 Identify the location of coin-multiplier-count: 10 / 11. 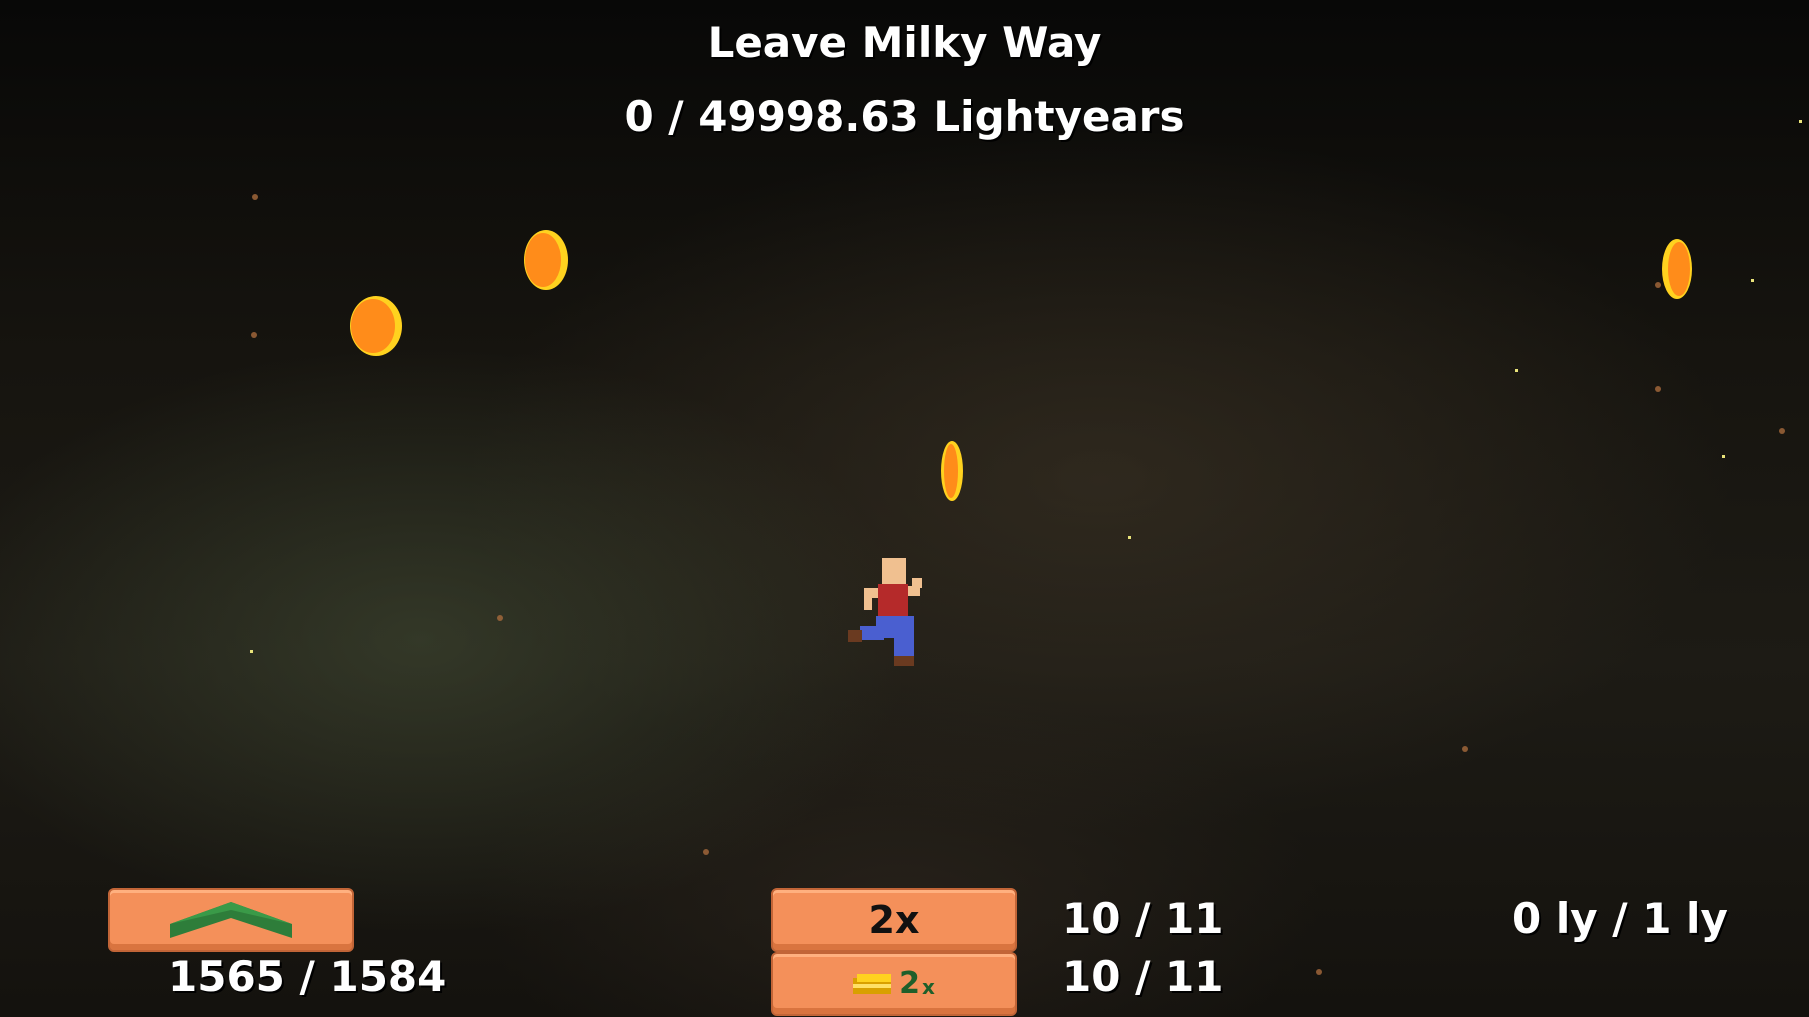
(1143, 976).